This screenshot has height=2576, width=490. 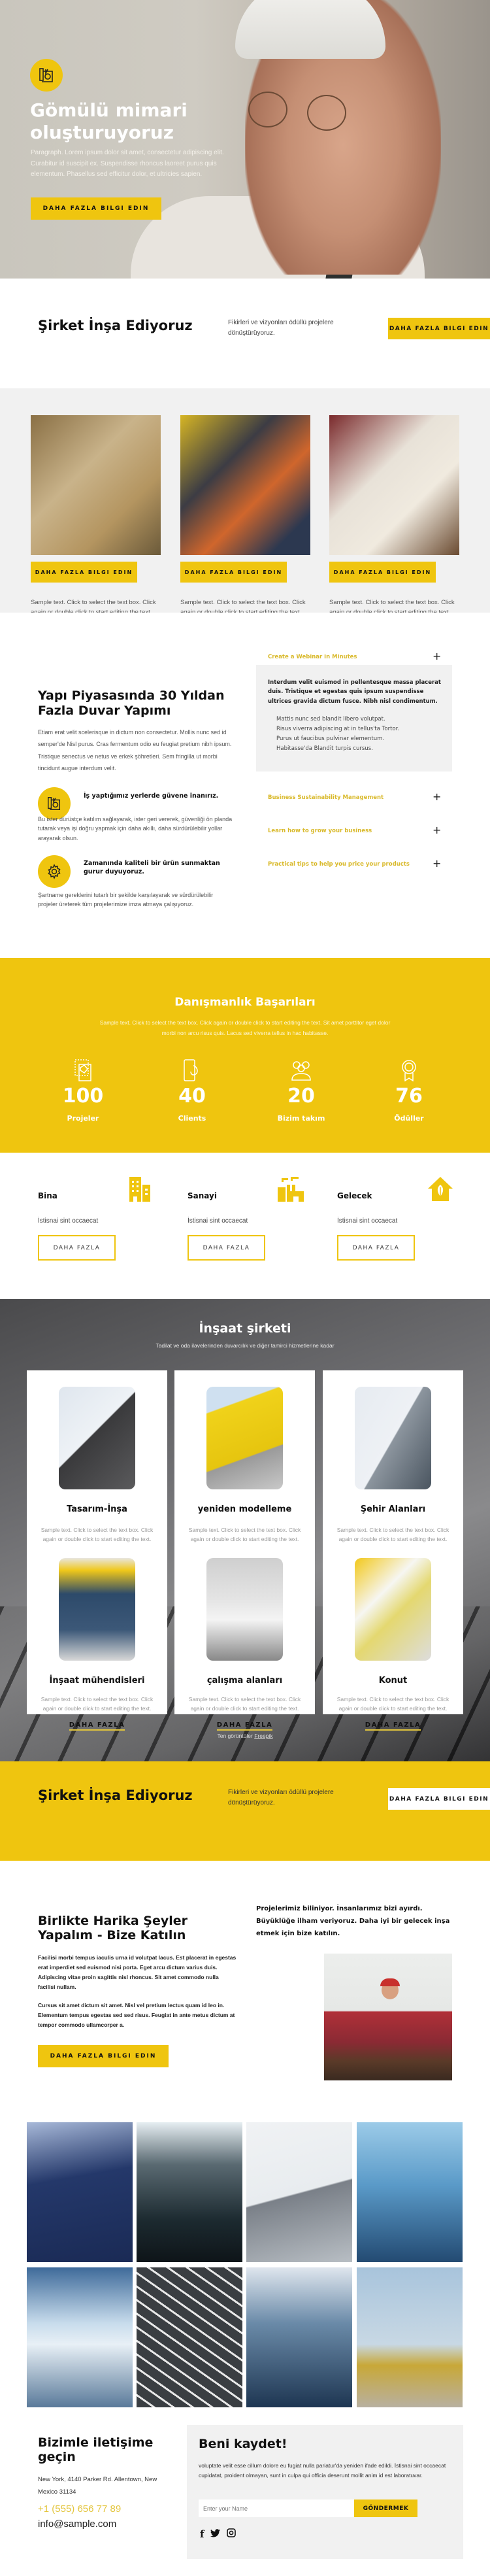 What do you see at coordinates (202, 2534) in the screenshot?
I see `facebook-icon: f` at bounding box center [202, 2534].